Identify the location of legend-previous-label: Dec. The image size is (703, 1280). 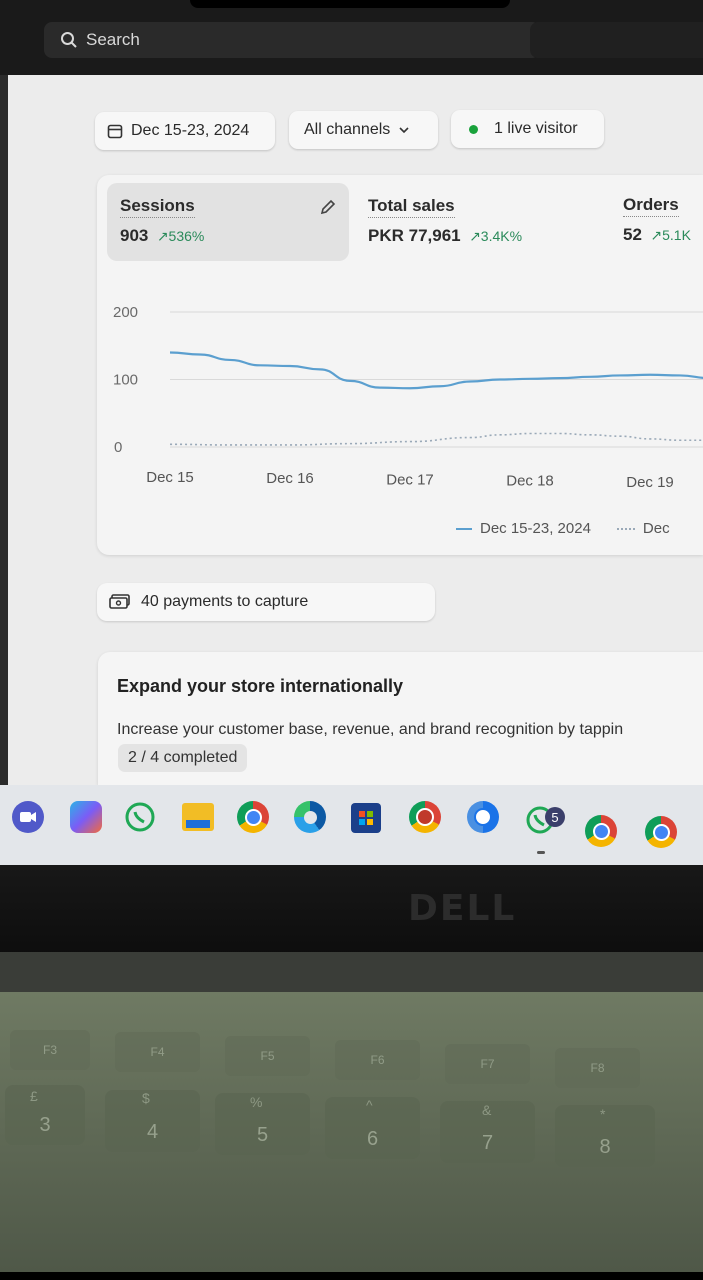
(656, 528).